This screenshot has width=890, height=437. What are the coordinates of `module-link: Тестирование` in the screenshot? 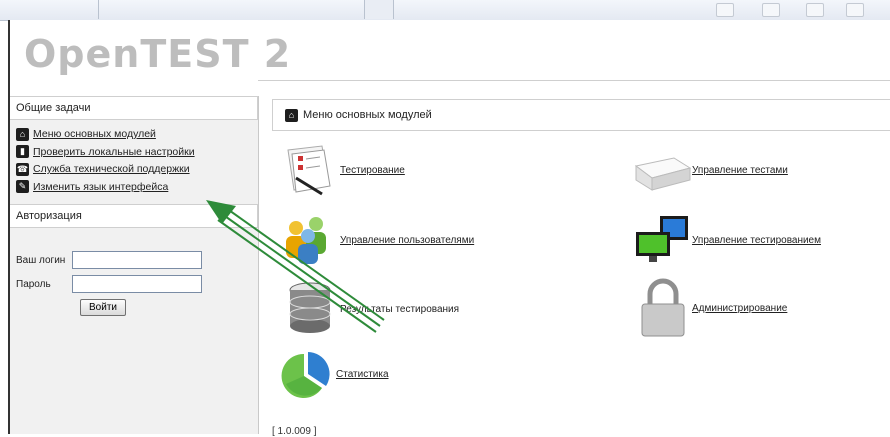 It's located at (372, 170).